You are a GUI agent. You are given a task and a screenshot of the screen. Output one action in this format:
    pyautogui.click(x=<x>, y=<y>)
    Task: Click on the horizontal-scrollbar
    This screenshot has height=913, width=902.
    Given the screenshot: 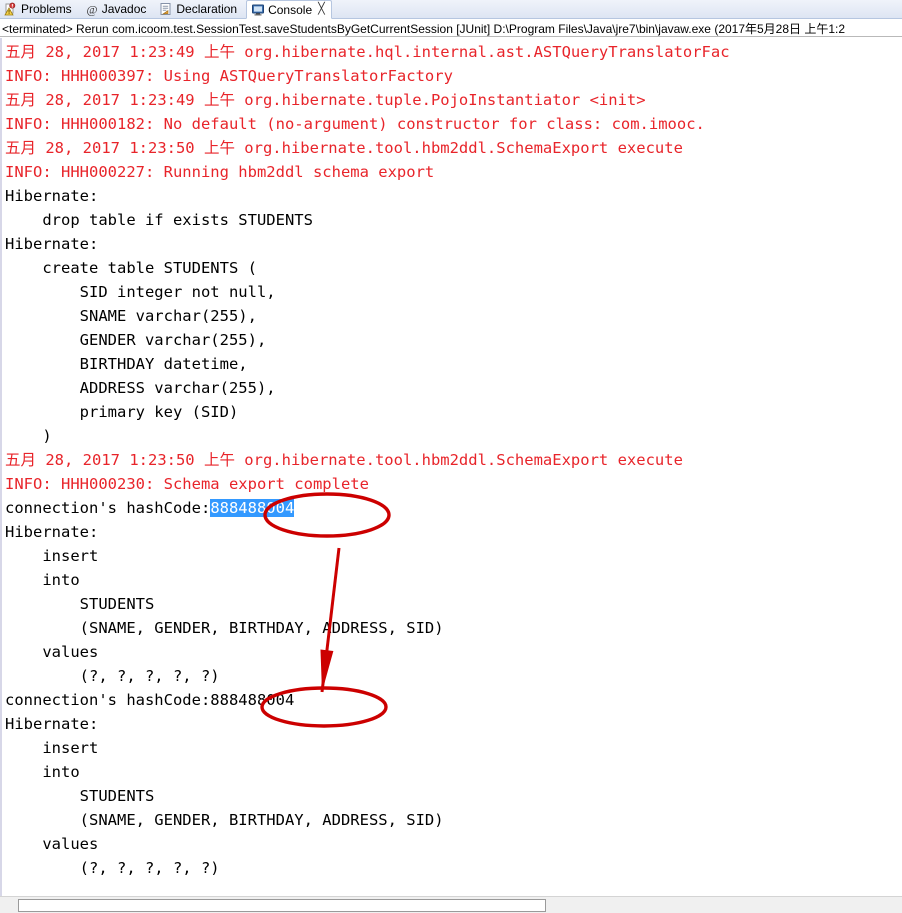 What is the action you would take?
    pyautogui.click(x=451, y=904)
    